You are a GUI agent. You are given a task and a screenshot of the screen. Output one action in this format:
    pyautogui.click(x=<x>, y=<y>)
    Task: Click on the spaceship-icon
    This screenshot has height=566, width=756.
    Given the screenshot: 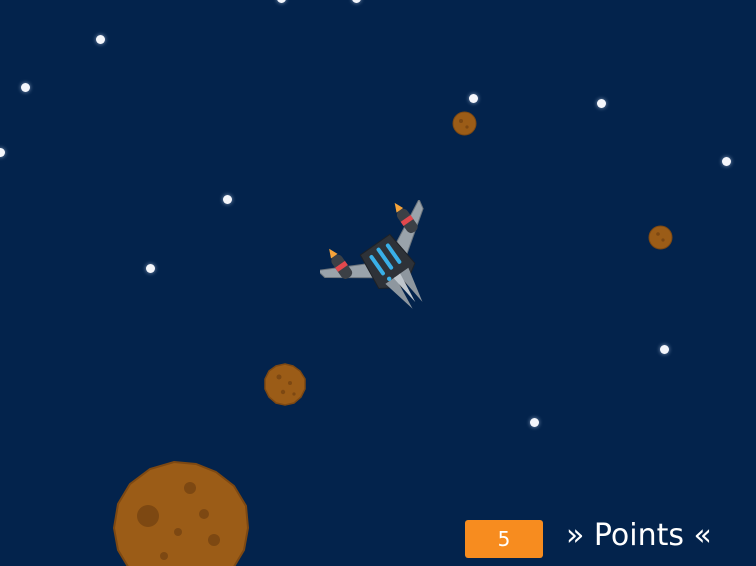 What is the action you would take?
    pyautogui.click(x=390, y=265)
    